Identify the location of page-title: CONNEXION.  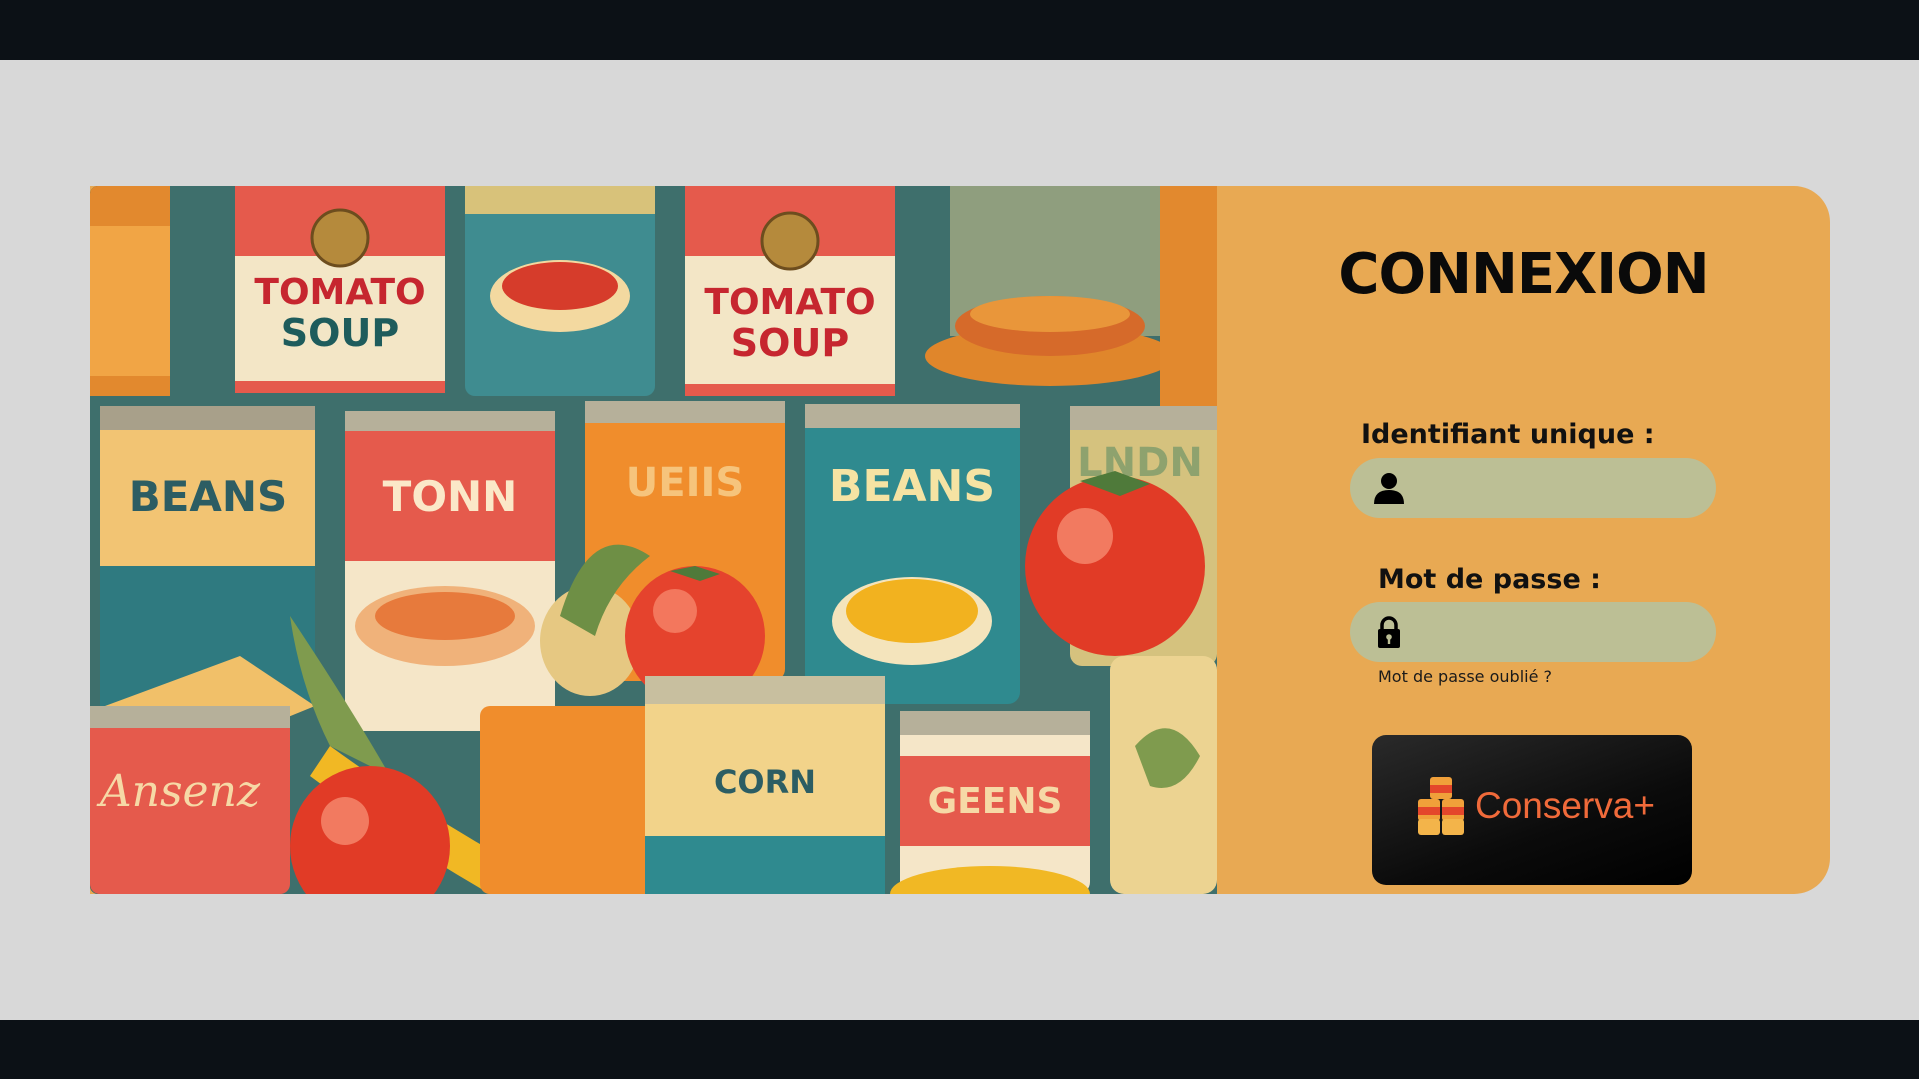
(1523, 274).